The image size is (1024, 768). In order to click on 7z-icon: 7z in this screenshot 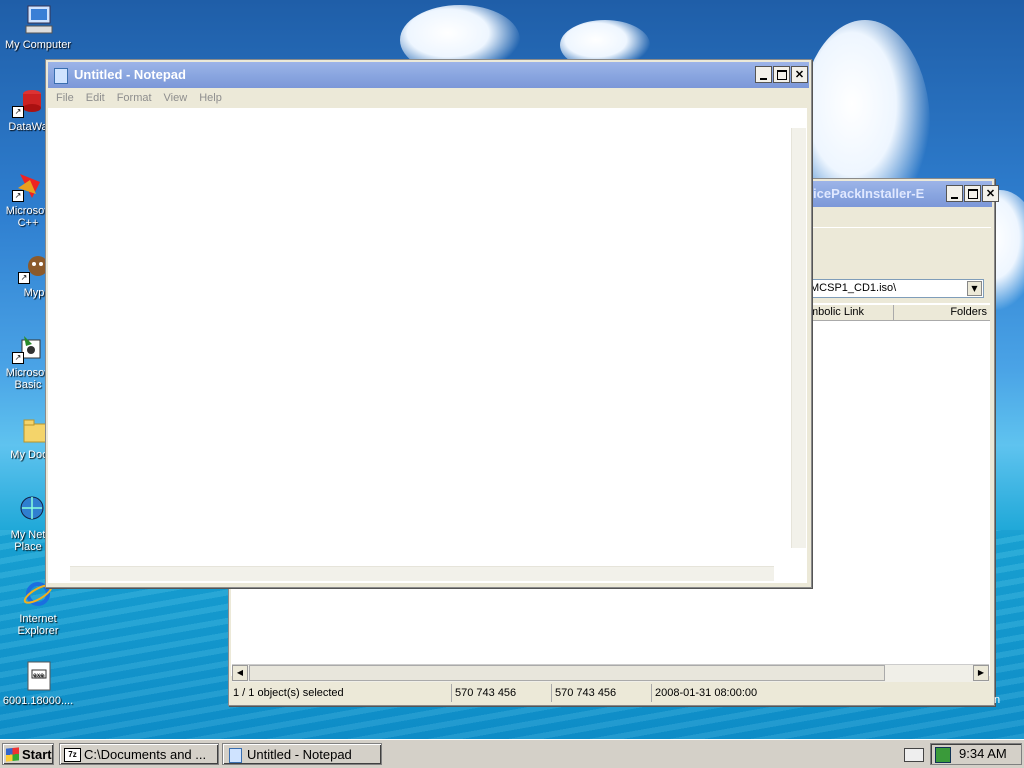, I will do `click(72, 755)`.